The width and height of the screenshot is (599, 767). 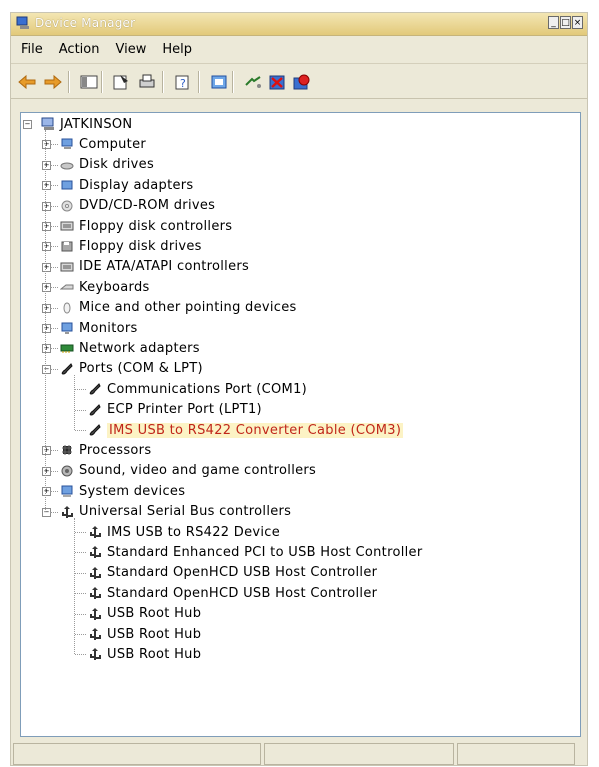 I want to click on update-driver-icon, so click(x=253, y=82).